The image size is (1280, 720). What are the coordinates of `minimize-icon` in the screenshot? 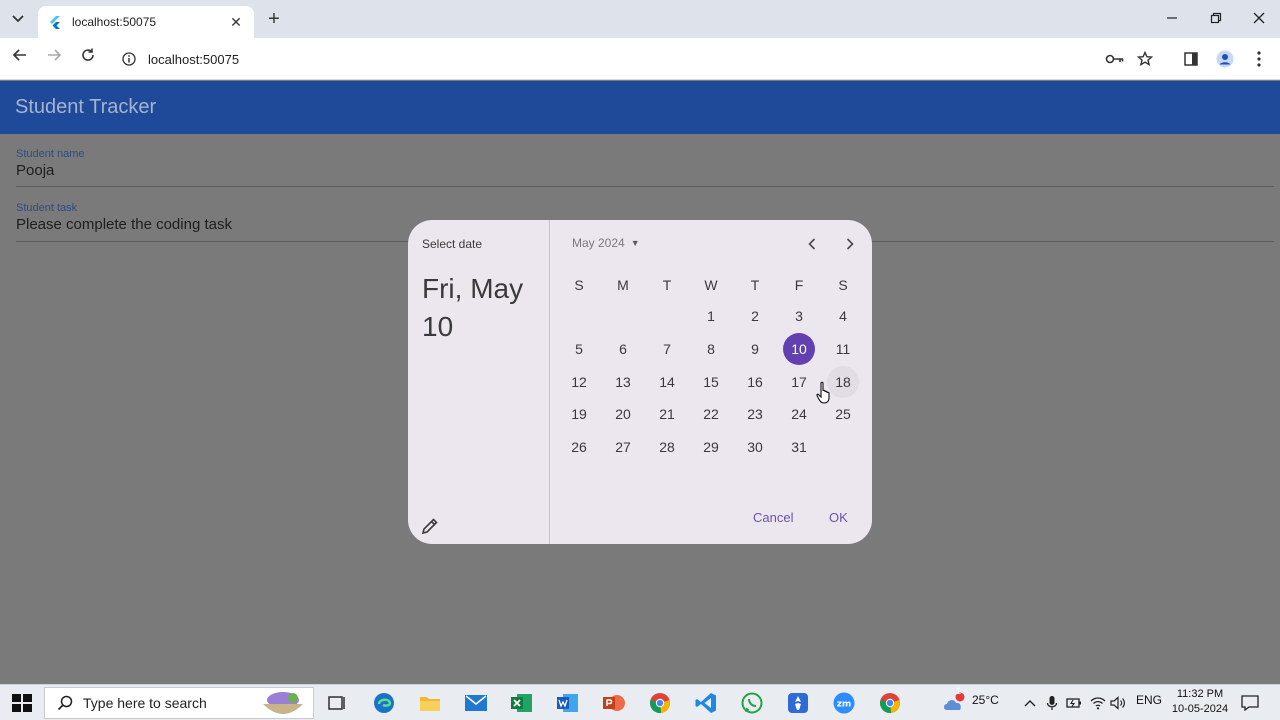 It's located at (1172, 18).